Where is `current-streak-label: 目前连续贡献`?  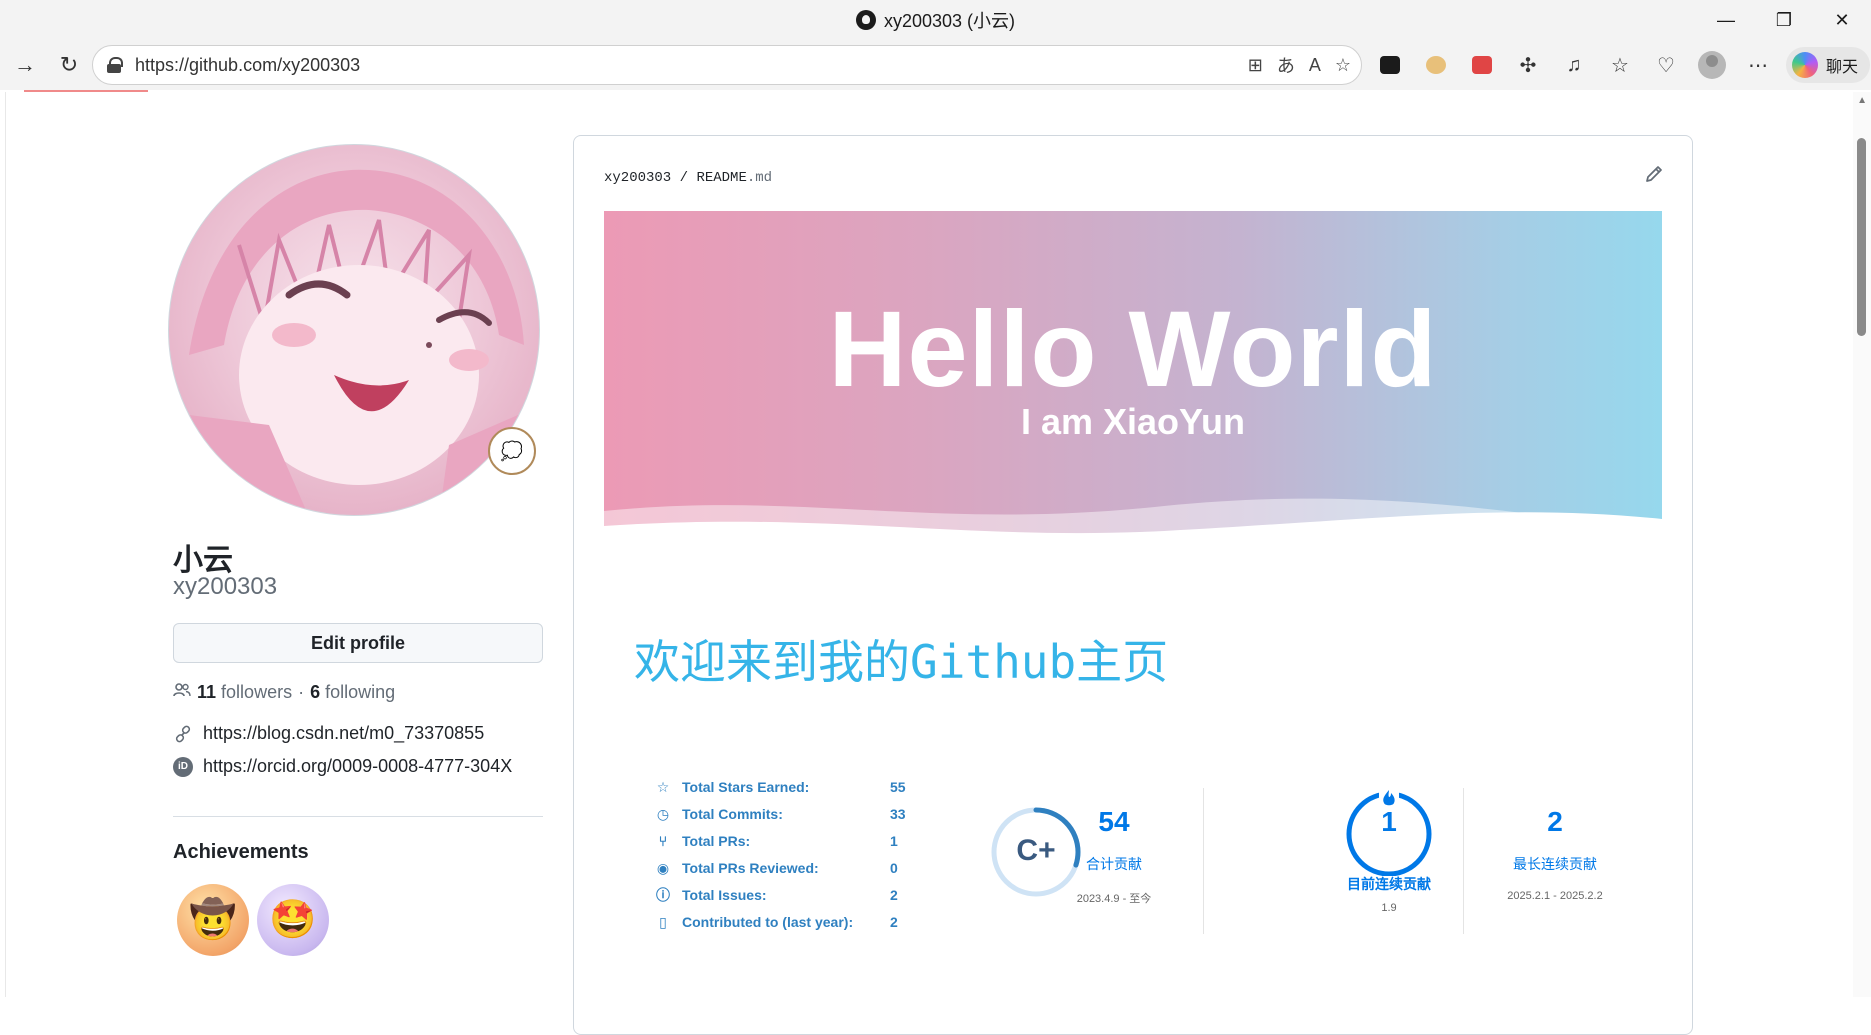
current-streak-label: 目前连续贡献 is located at coordinates (1389, 884).